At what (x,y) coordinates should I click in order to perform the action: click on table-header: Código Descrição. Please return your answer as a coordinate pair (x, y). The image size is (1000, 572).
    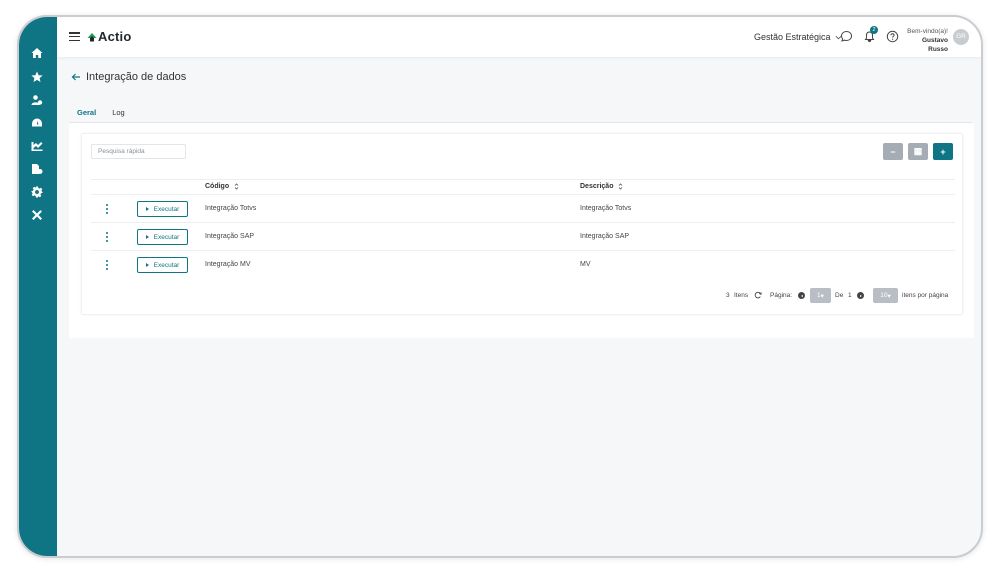
    Looking at the image, I should click on (523, 187).